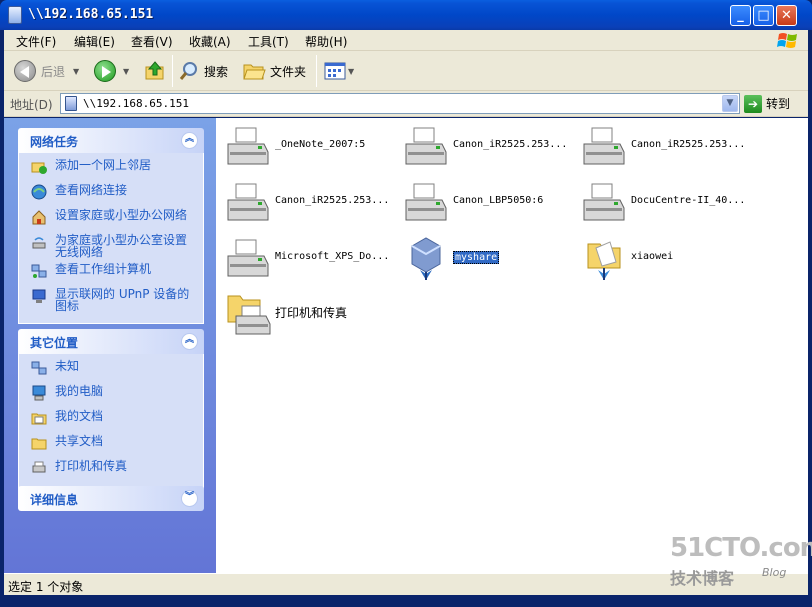  Describe the element at coordinates (339, 71) in the screenshot. I see `views-button: ▼` at that location.